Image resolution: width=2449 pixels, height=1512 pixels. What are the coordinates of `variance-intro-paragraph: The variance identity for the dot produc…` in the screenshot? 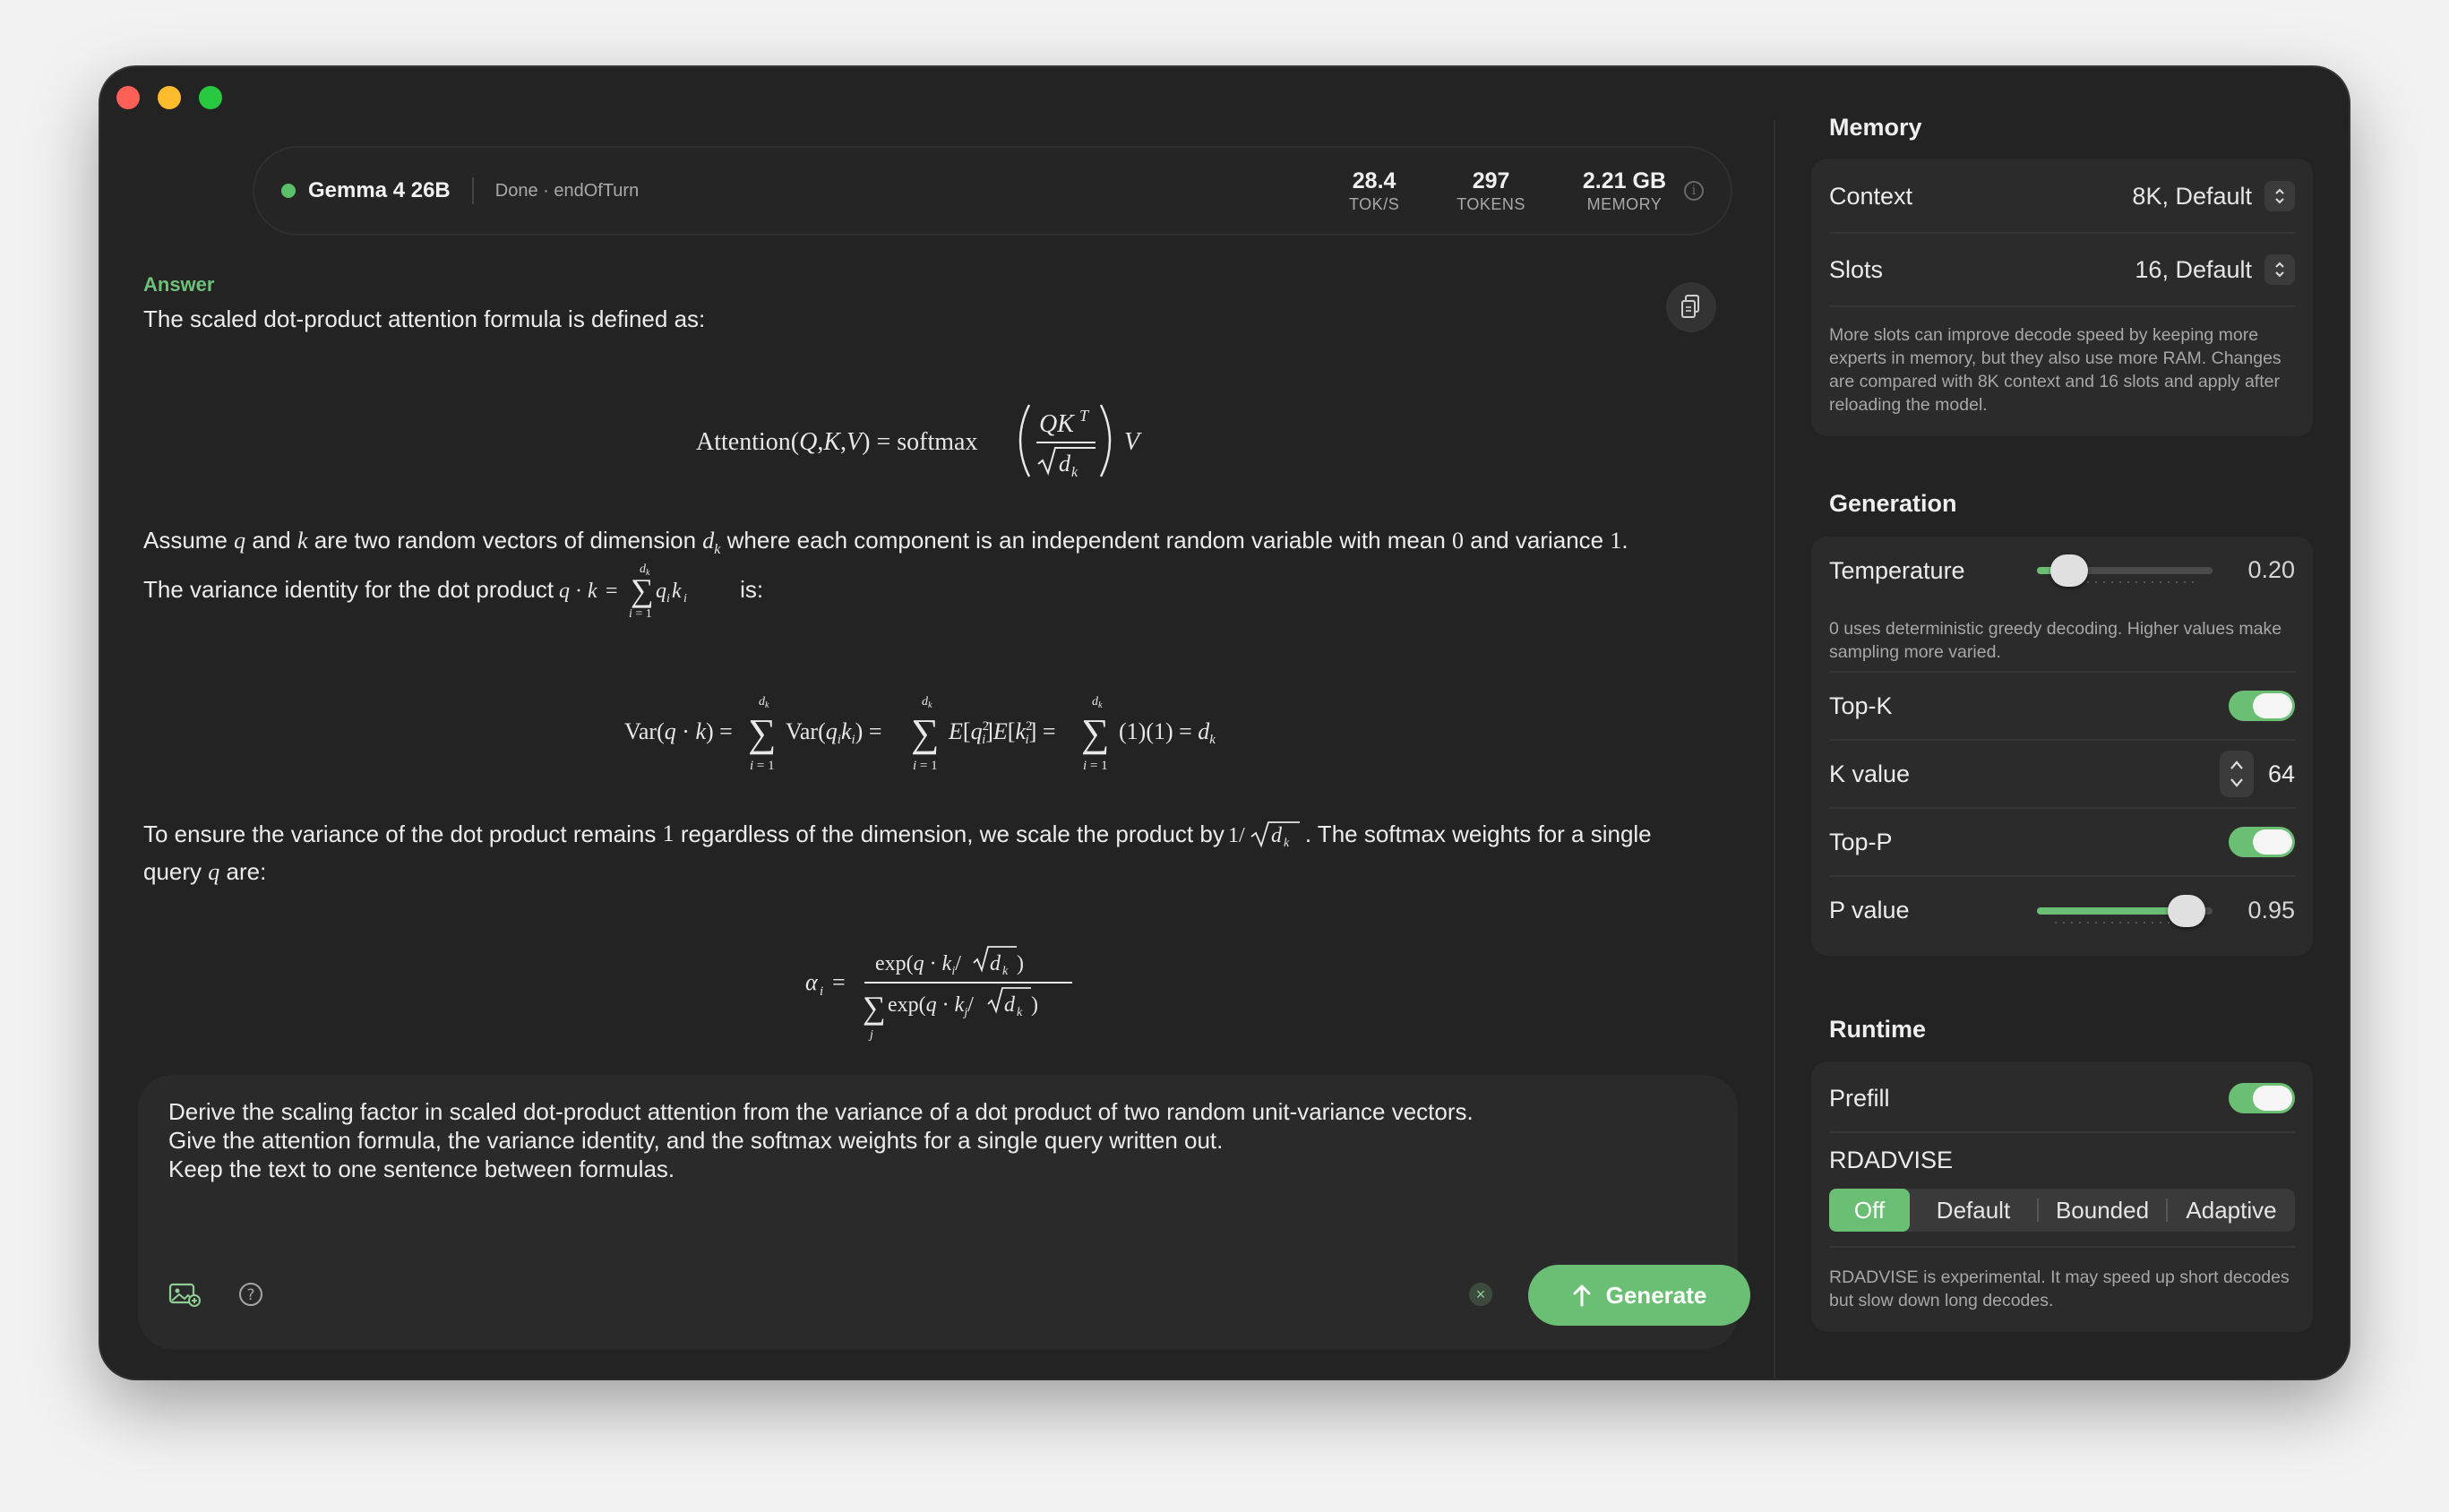 It's located at (945, 590).